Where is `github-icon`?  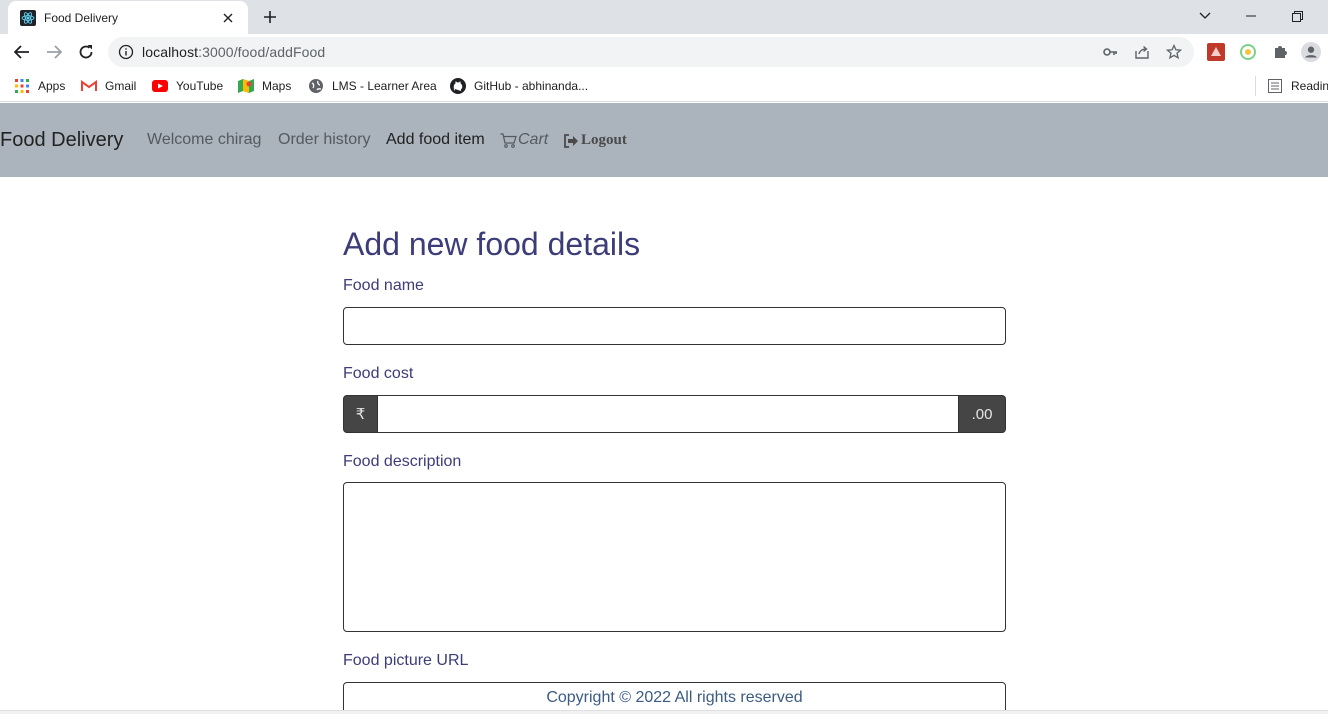
github-icon is located at coordinates (458, 86).